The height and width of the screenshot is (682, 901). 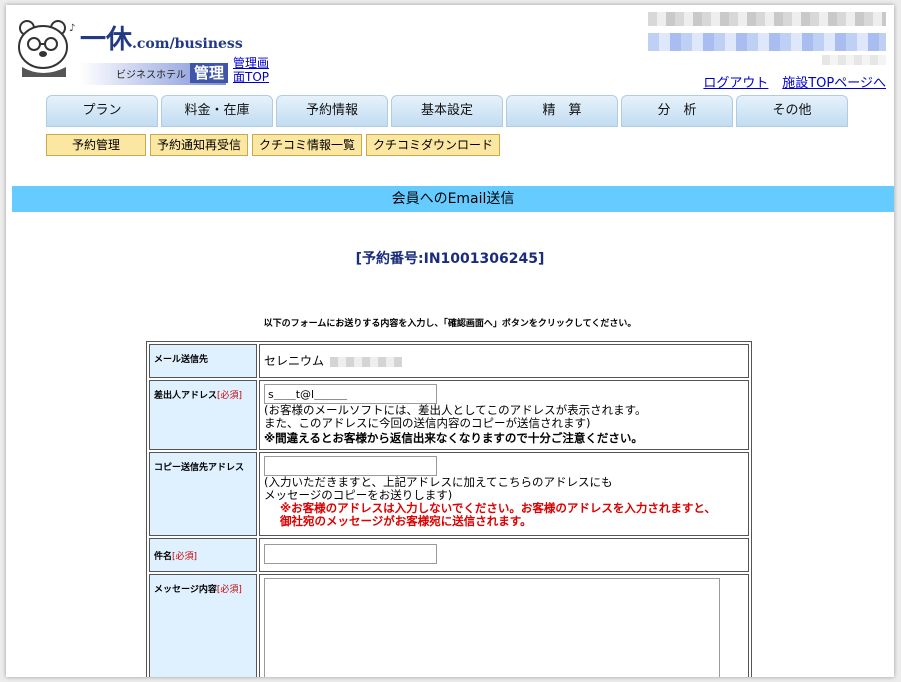 I want to click on sub-resend-notification: 予約通知再受信, so click(x=199, y=145).